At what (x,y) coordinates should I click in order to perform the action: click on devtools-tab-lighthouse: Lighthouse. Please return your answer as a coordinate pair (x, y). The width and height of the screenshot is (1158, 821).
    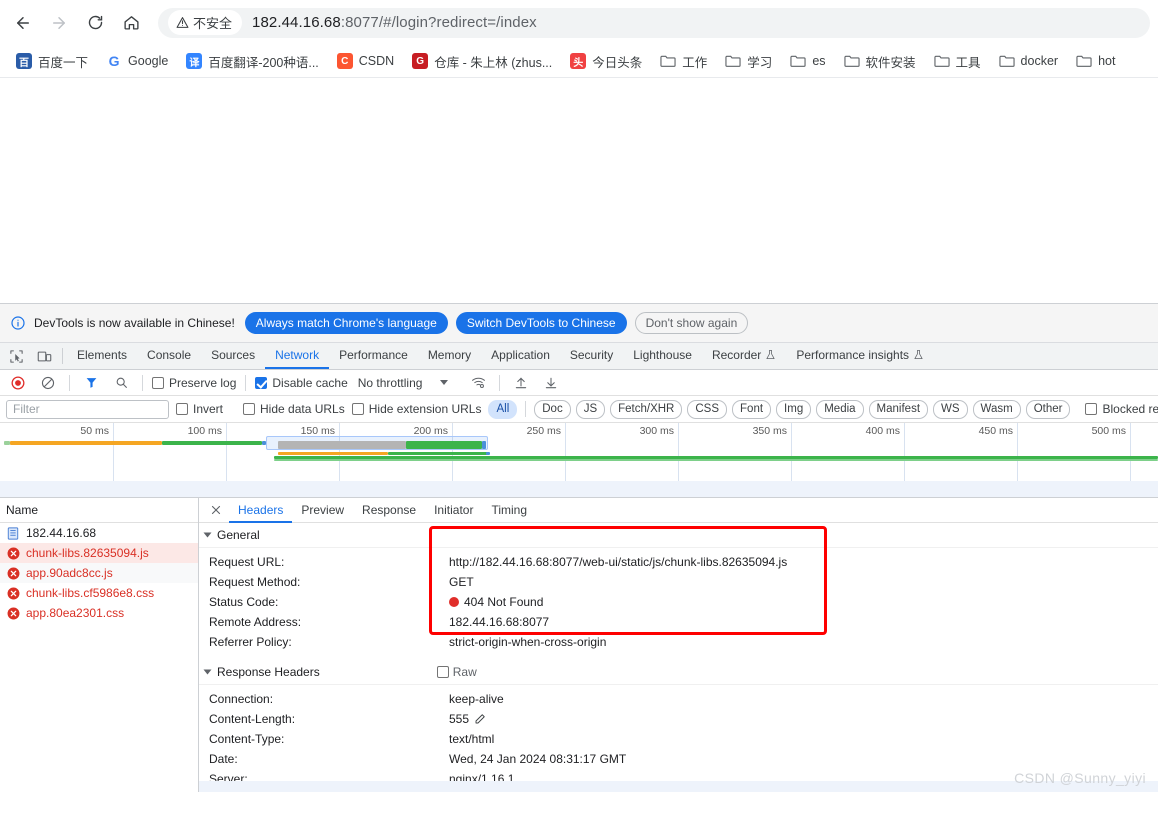
    Looking at the image, I should click on (662, 356).